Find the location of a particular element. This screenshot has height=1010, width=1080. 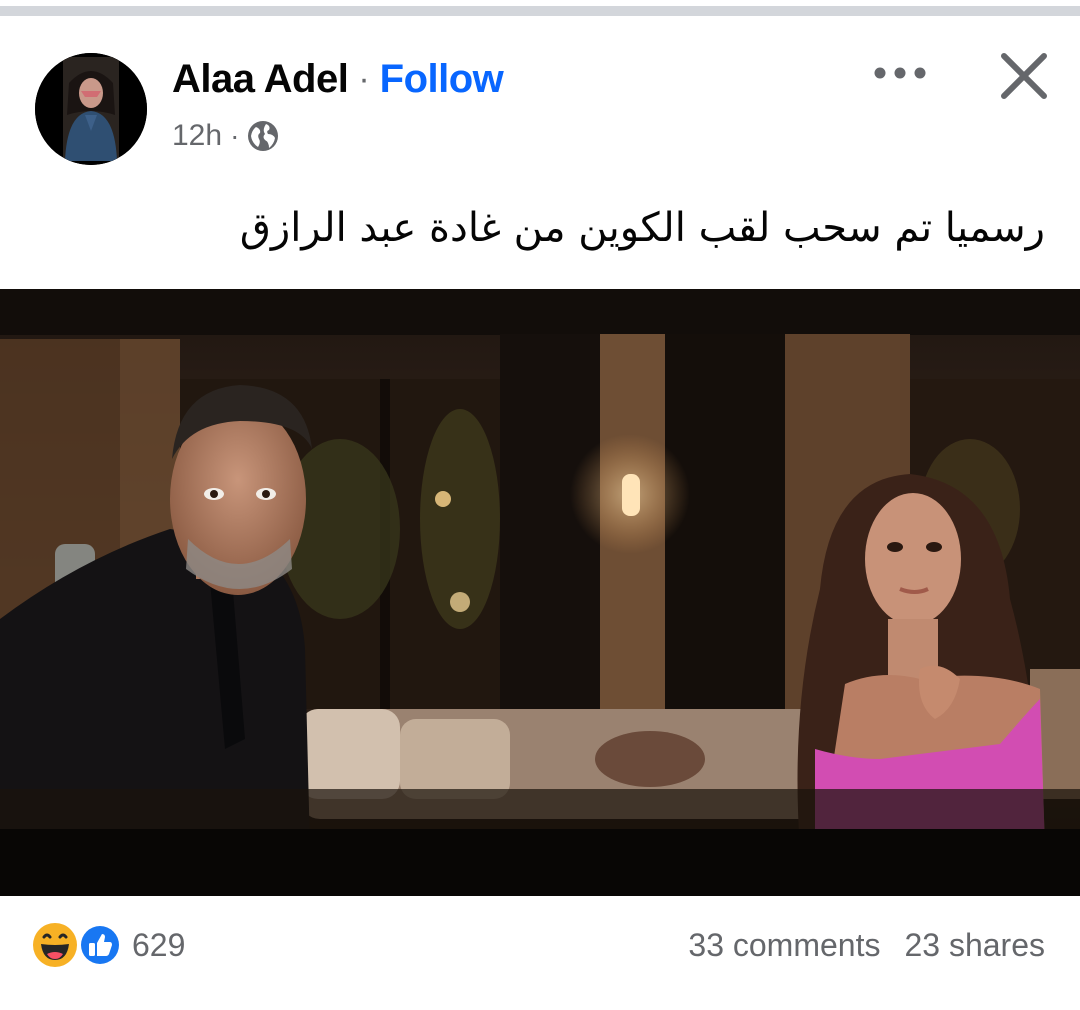

haha-icon is located at coordinates (55, 945).